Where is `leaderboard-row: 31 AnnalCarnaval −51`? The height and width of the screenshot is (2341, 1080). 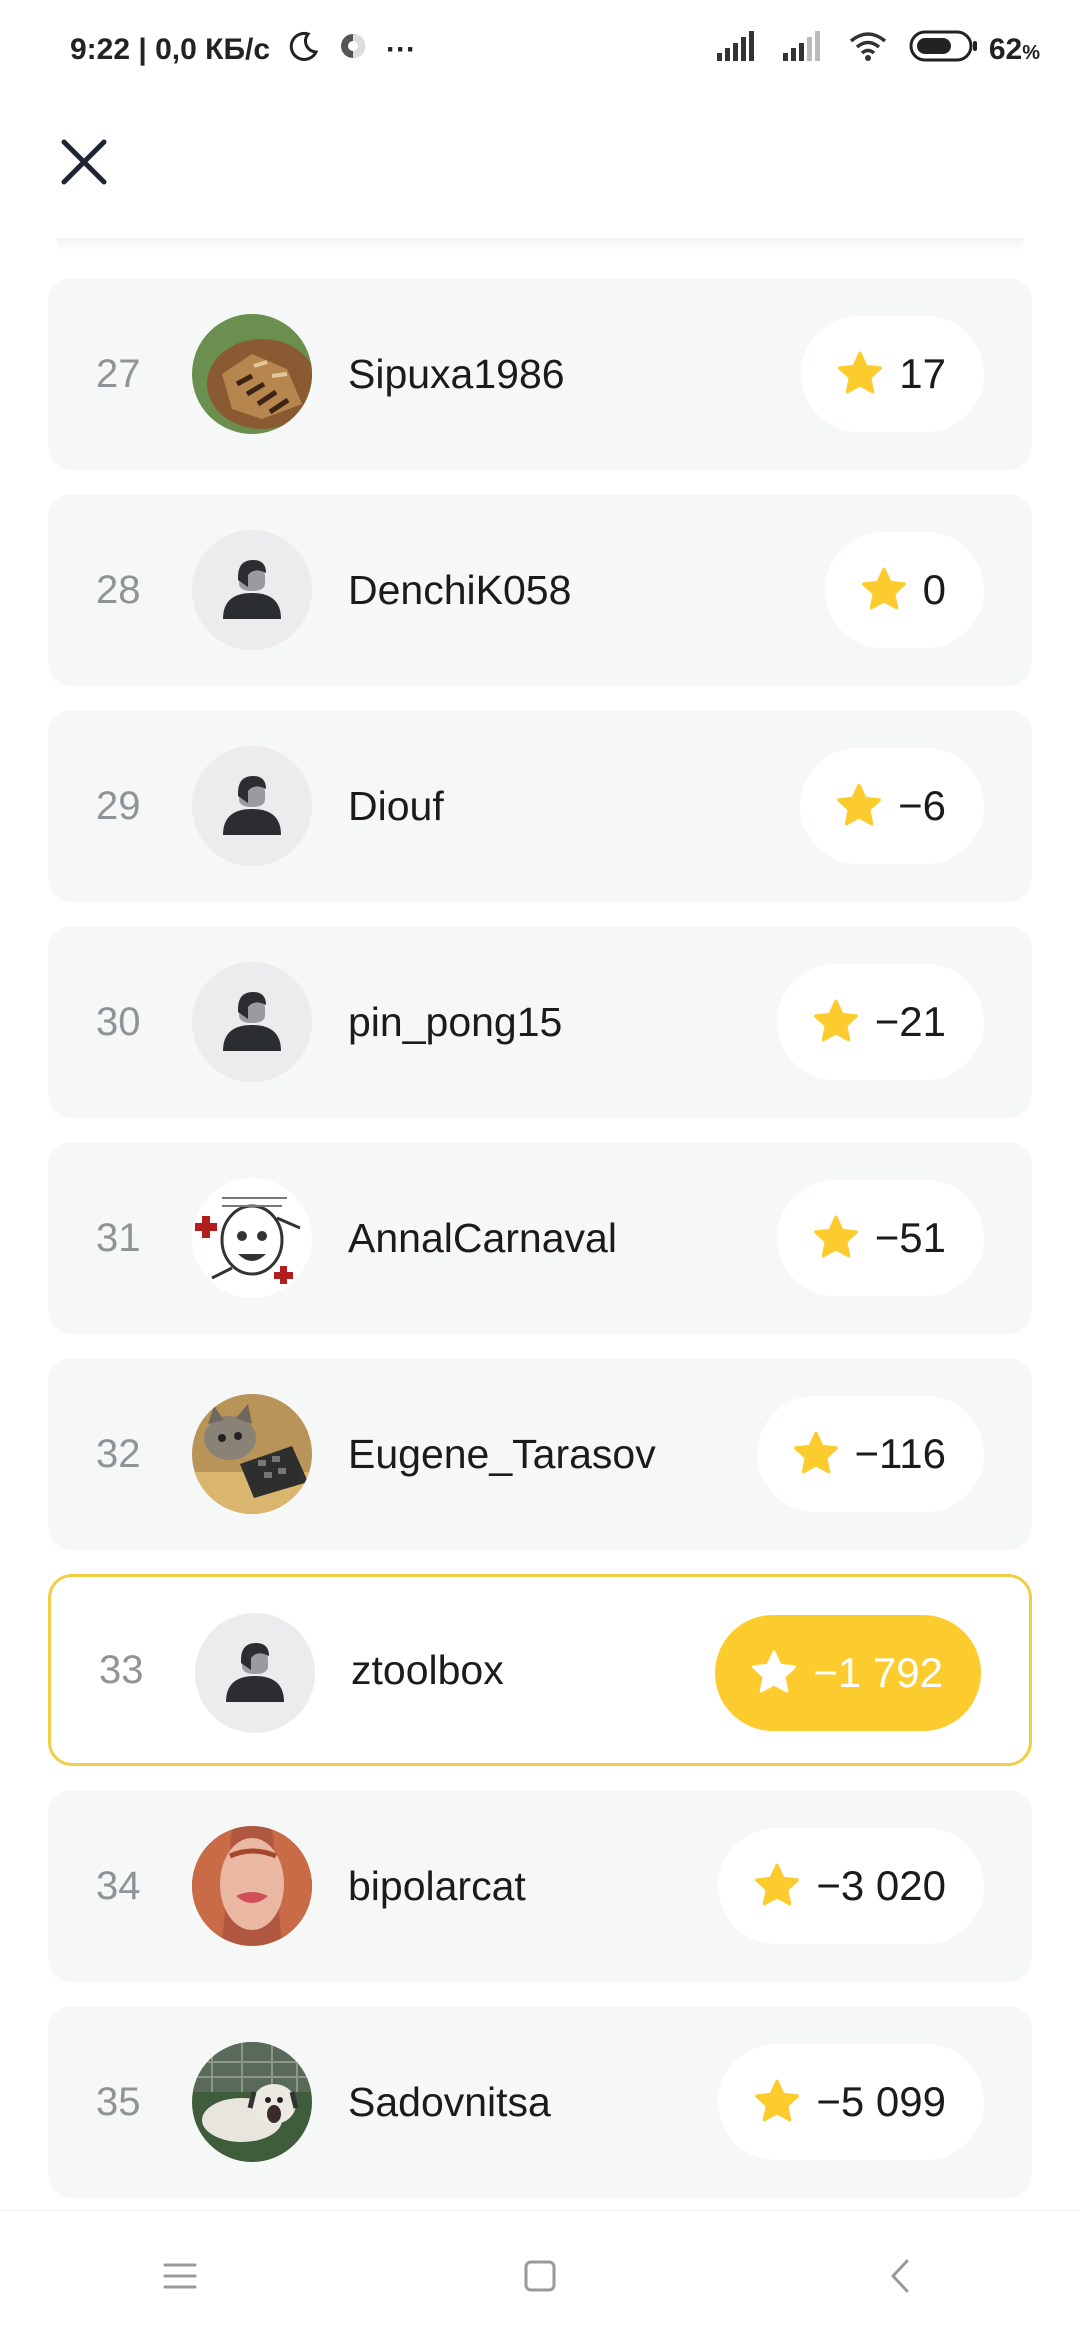 leaderboard-row: 31 AnnalCarnaval −51 is located at coordinates (540, 1238).